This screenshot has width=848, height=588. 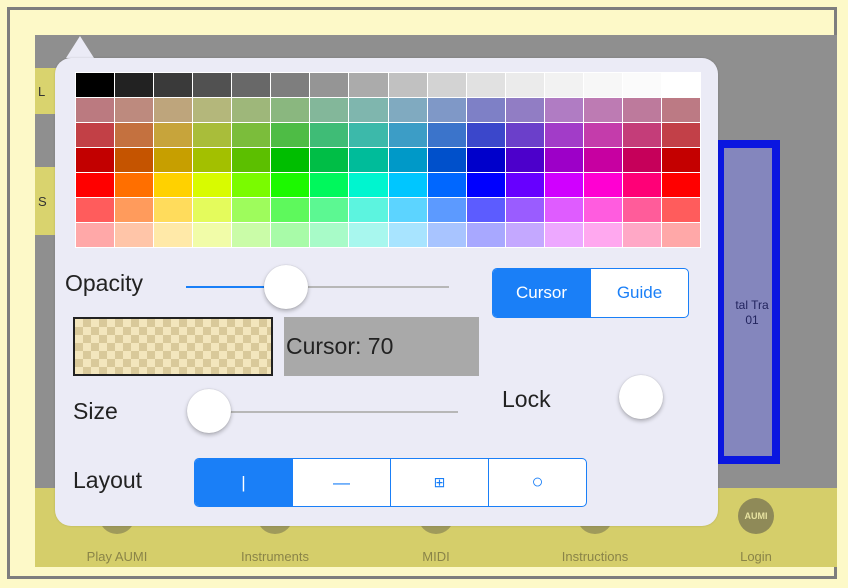 What do you see at coordinates (748, 302) in the screenshot?
I see `track-panel: tal Tra 01` at bounding box center [748, 302].